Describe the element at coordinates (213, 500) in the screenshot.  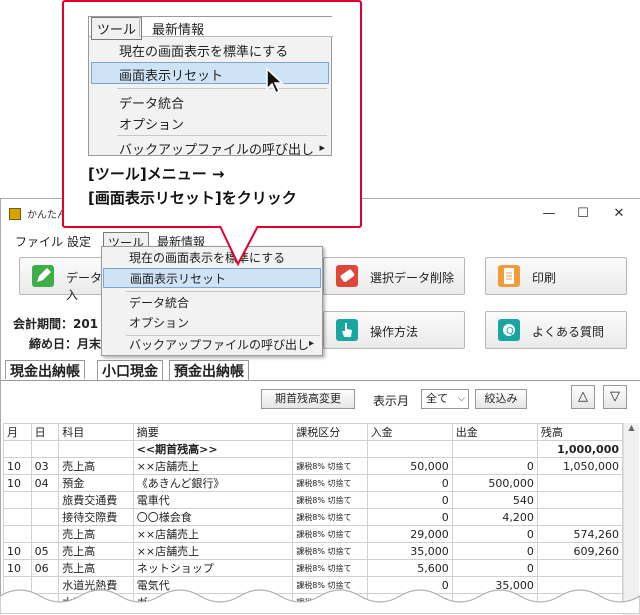
I see `table-cell: 電車代` at that location.